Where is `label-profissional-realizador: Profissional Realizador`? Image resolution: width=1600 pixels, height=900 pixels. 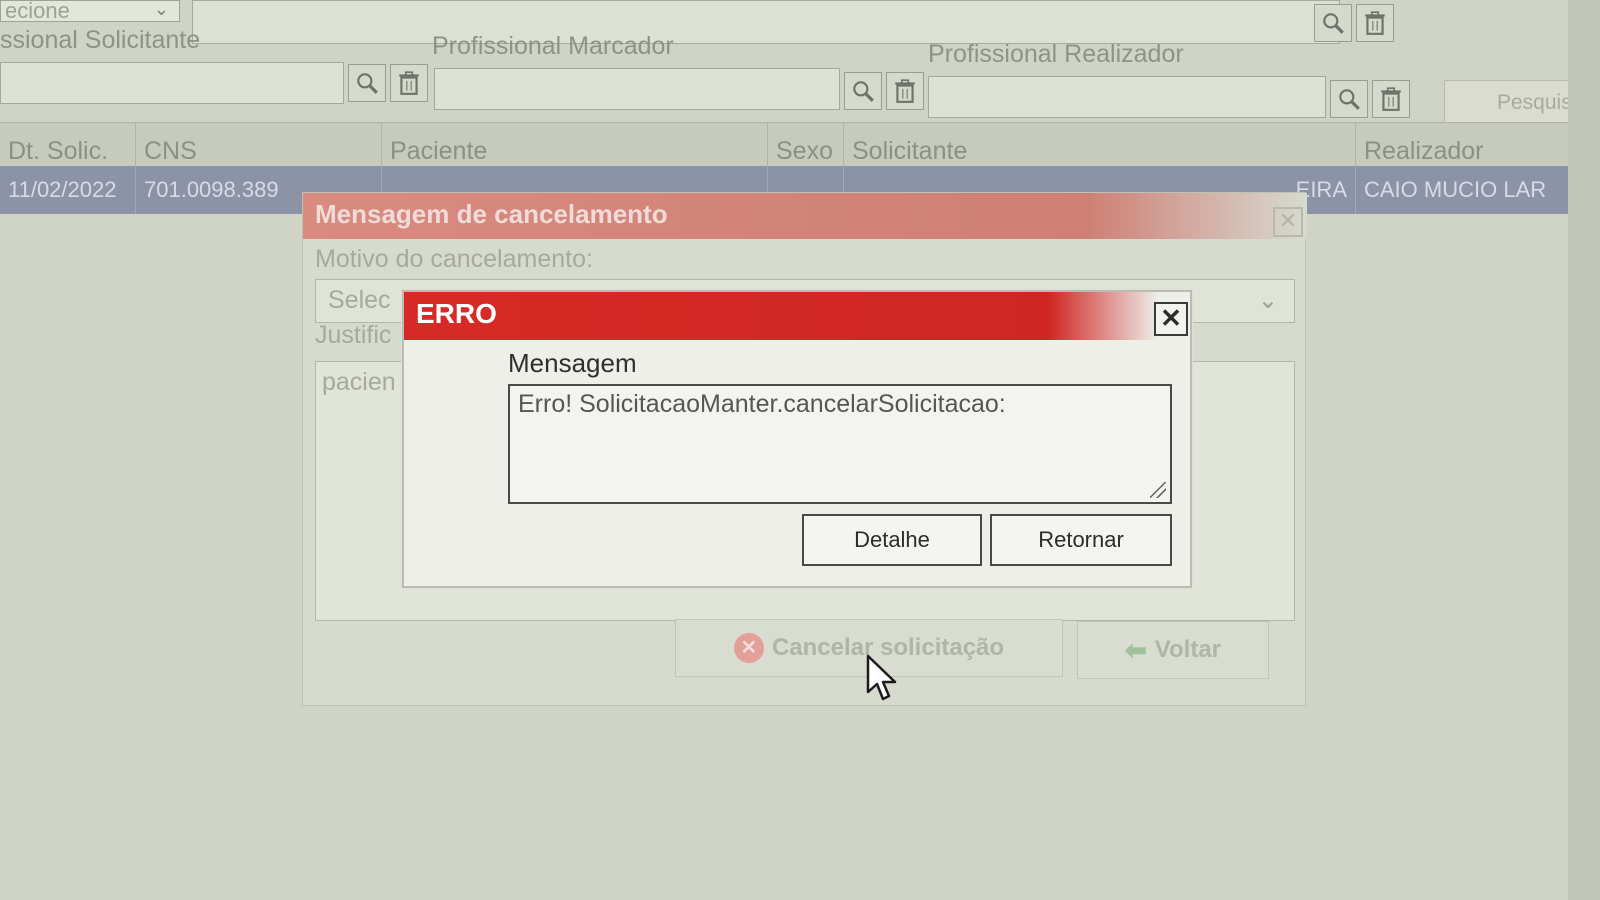
label-profissional-realizador: Profissional Realizador is located at coordinates (1056, 54).